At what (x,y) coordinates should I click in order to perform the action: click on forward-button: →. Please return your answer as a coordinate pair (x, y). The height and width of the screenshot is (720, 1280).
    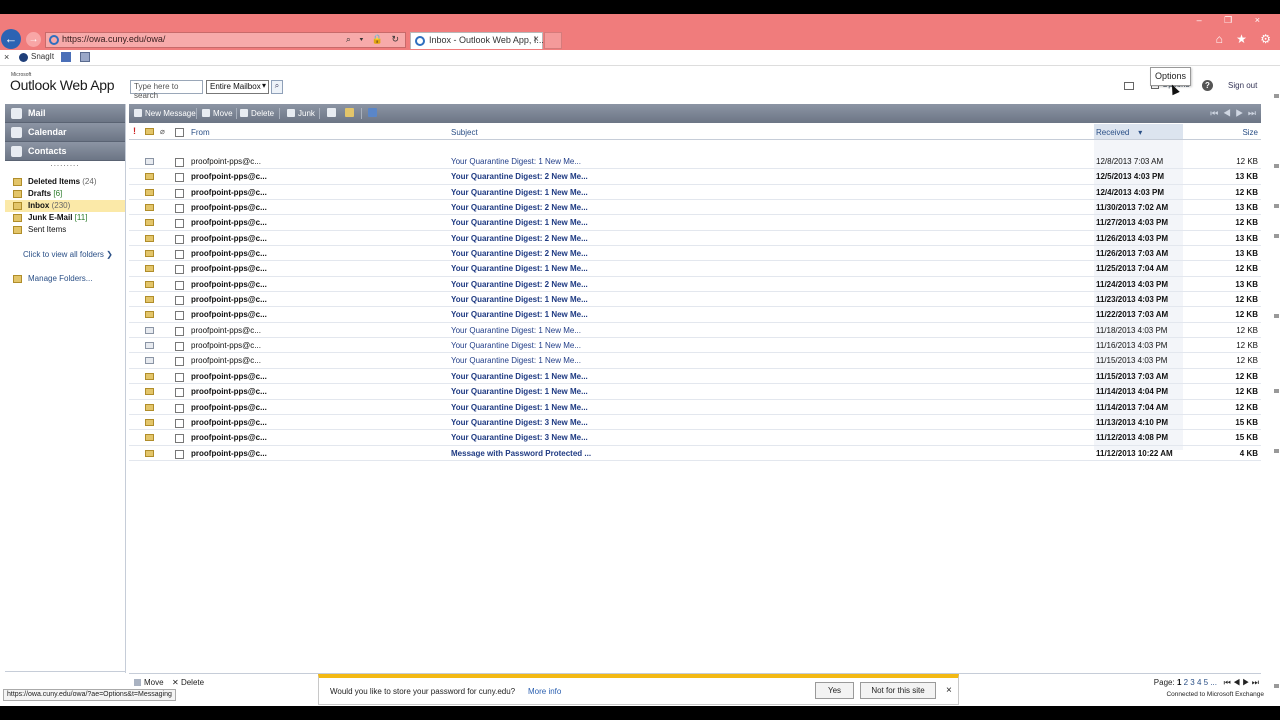
    Looking at the image, I should click on (33, 39).